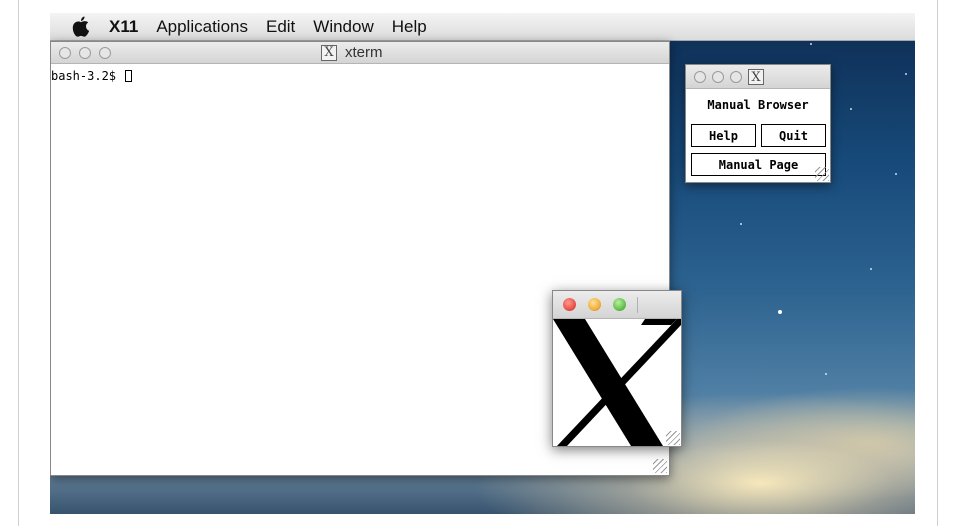 This screenshot has width=956, height=526. What do you see at coordinates (758, 105) in the screenshot?
I see `manual-browser-heading: Manual Browser` at bounding box center [758, 105].